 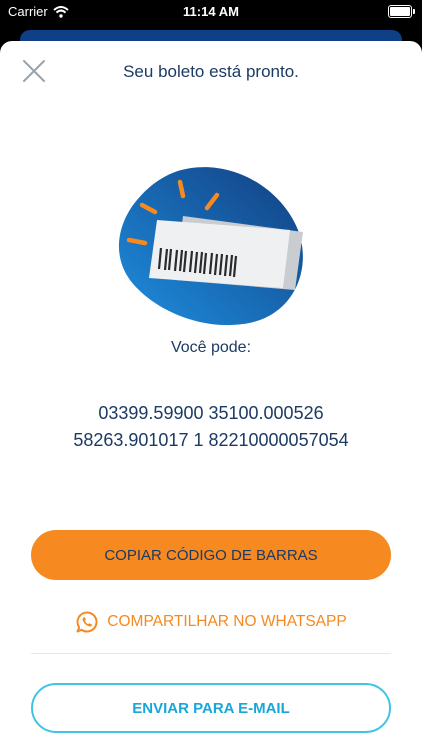 I want to click on barcode-ticket-illustration, so click(x=210, y=246).